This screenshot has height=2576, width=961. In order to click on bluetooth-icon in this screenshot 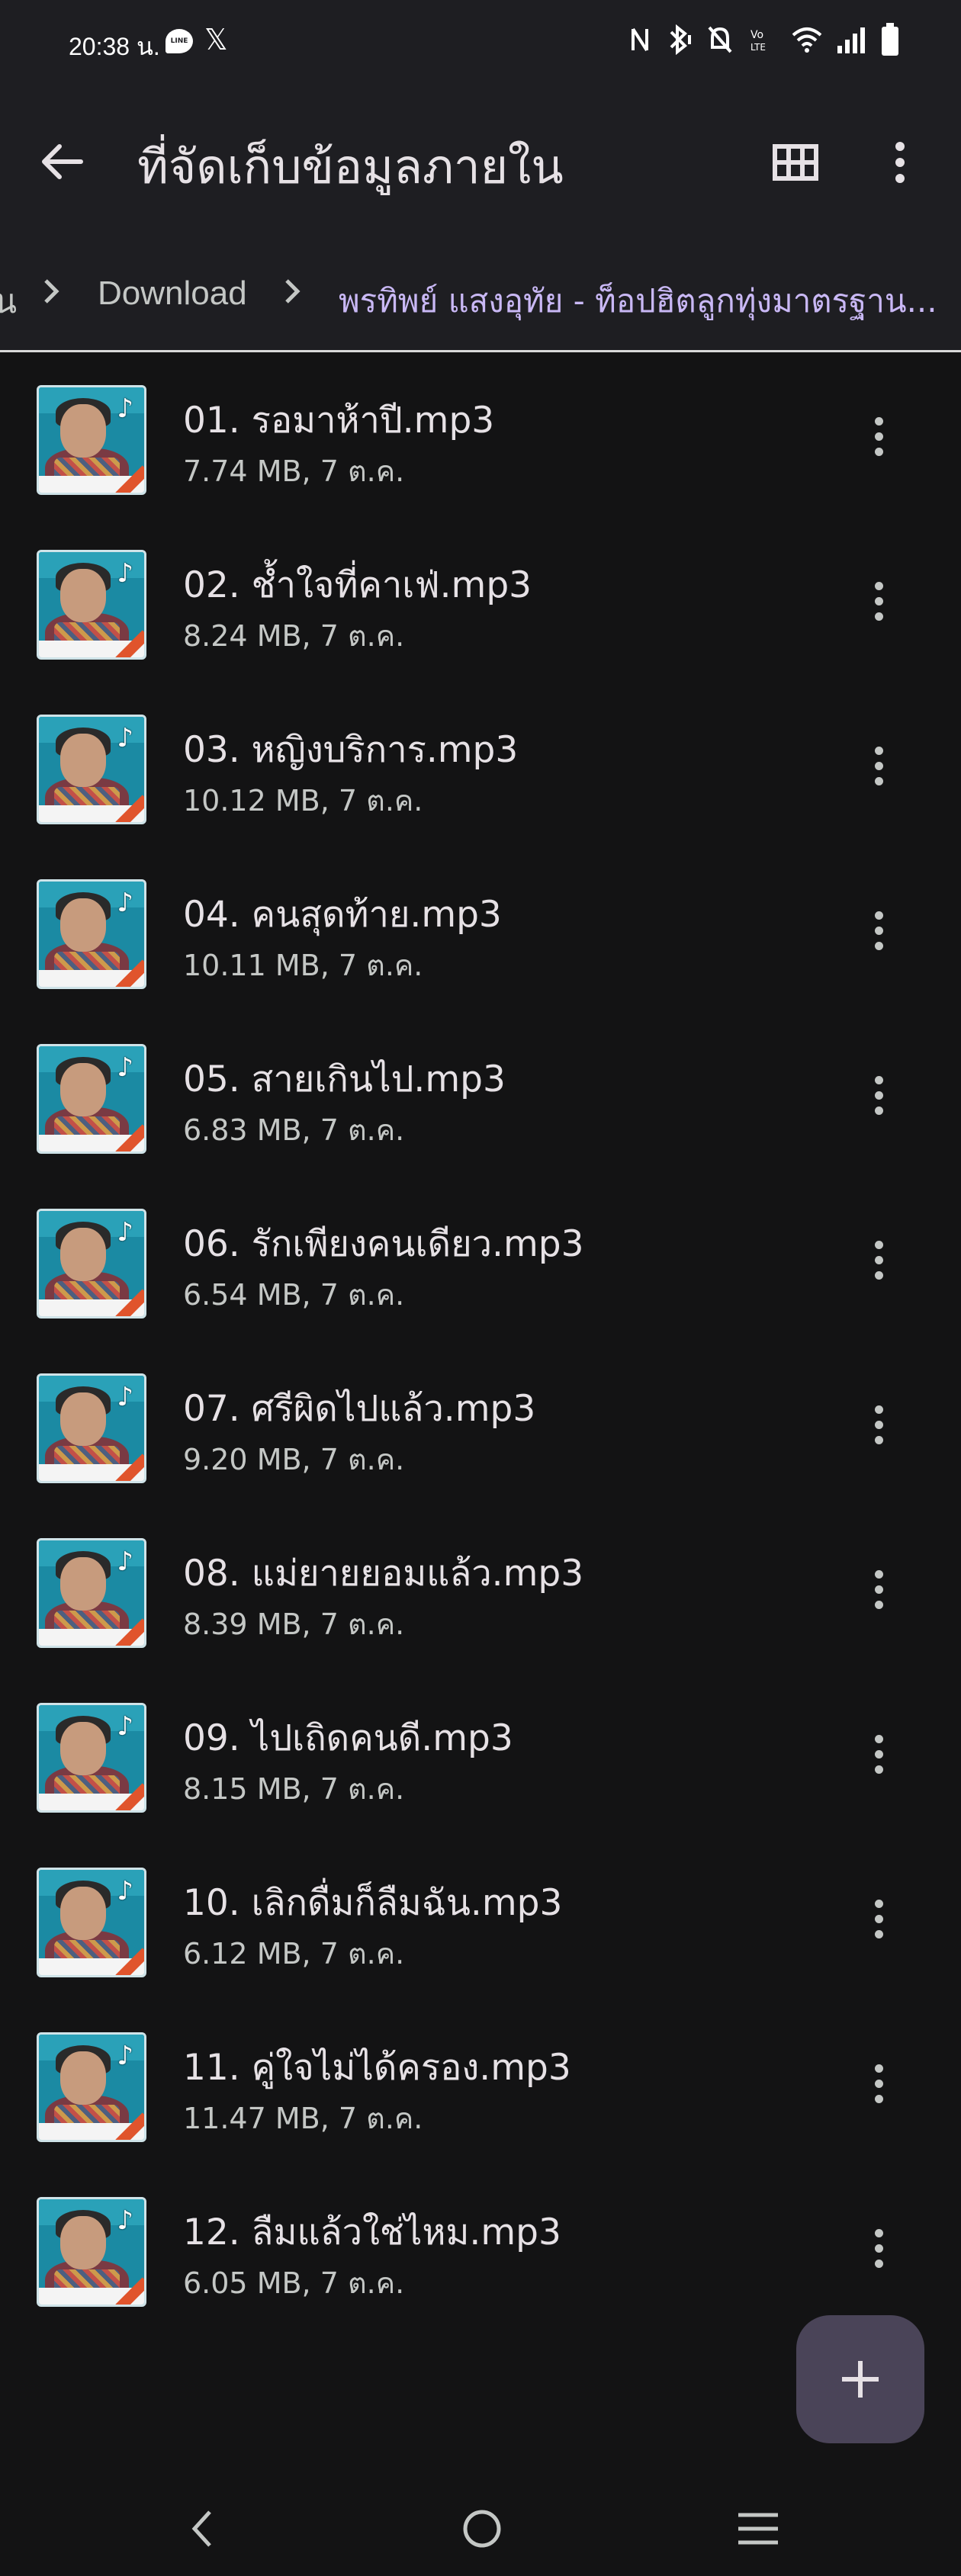, I will do `click(680, 39)`.